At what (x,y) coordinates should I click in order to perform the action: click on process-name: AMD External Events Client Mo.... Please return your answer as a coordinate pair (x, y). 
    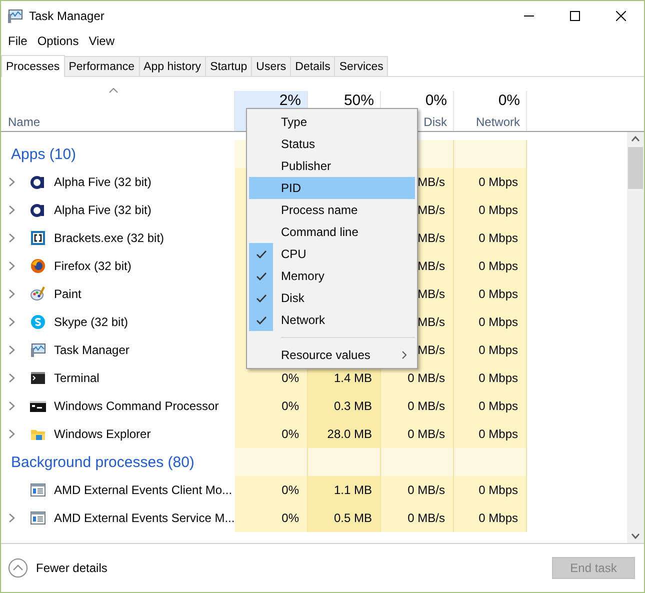
    Looking at the image, I should click on (143, 490).